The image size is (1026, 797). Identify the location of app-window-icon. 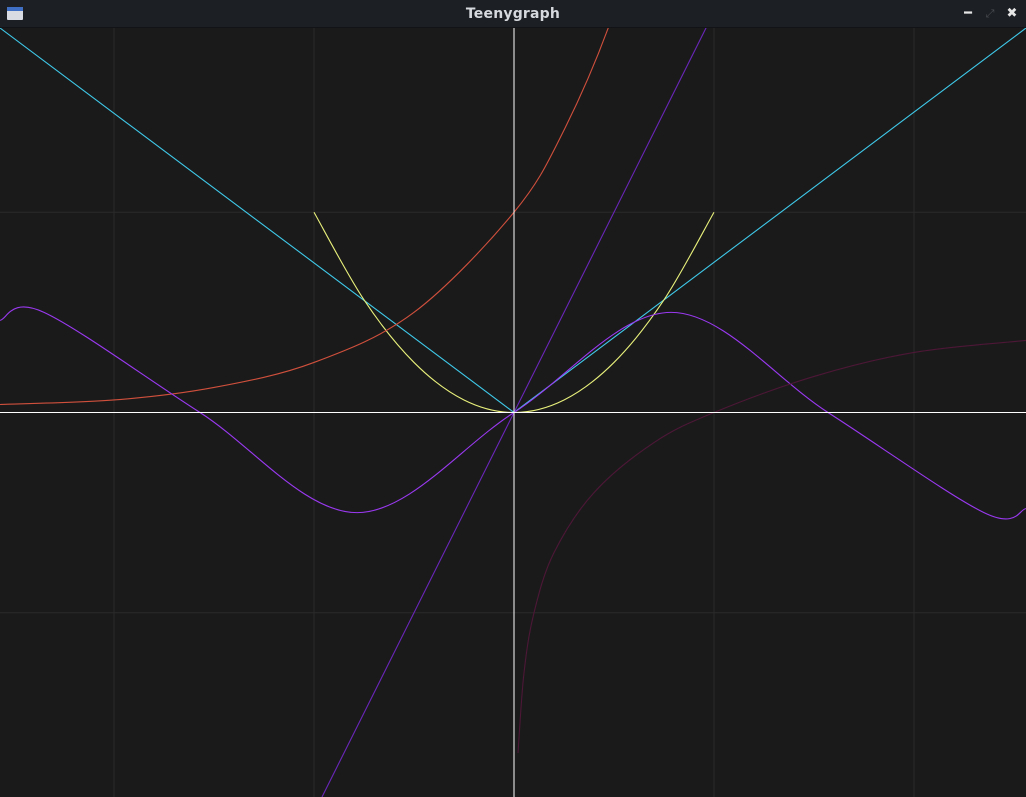
(15, 13).